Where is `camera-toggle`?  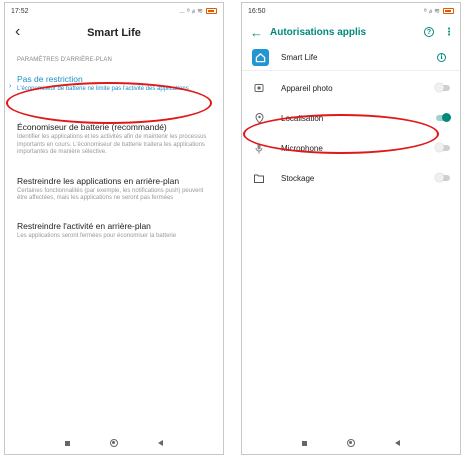
camera-toggle is located at coordinates (442, 87).